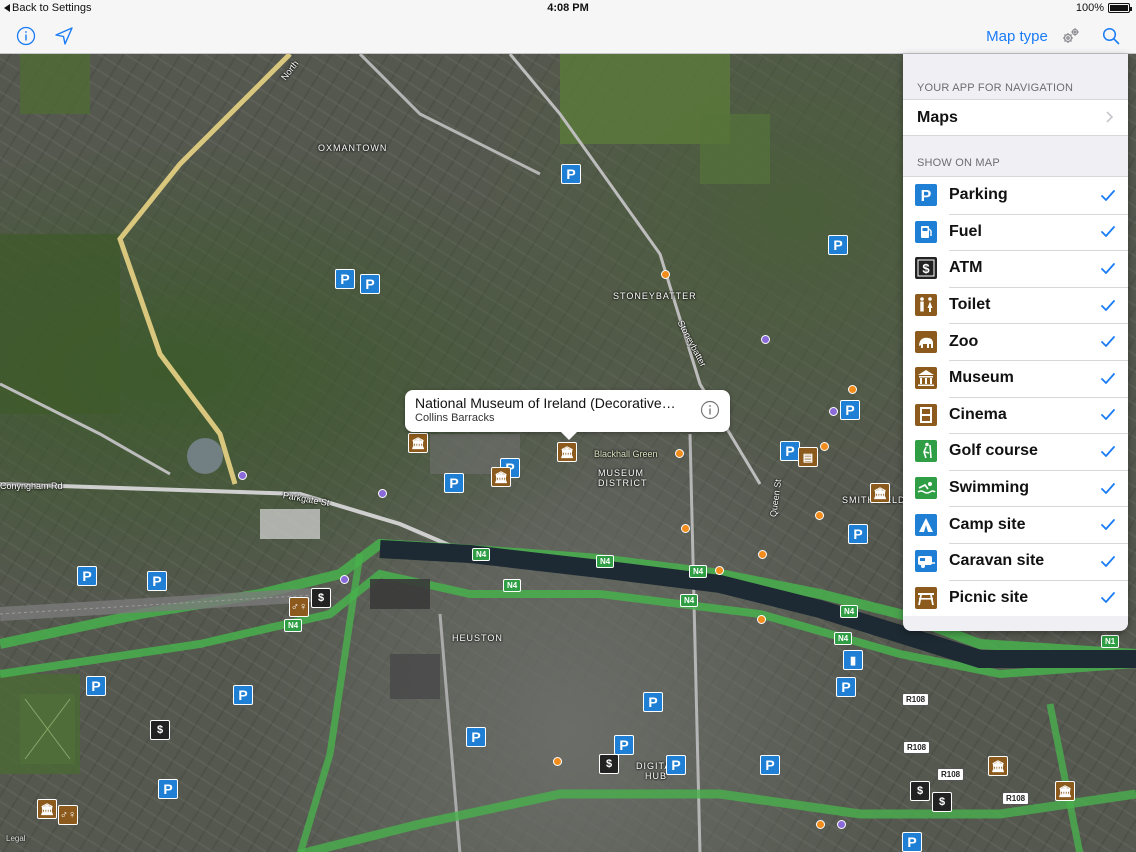 The width and height of the screenshot is (1136, 852). I want to click on show-on-map-row-museum: Museum, so click(1015, 378).